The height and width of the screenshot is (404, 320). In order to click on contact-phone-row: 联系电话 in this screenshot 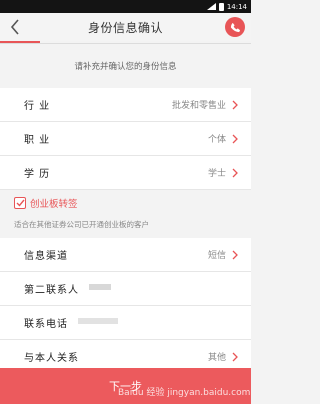, I will do `click(125, 323)`.